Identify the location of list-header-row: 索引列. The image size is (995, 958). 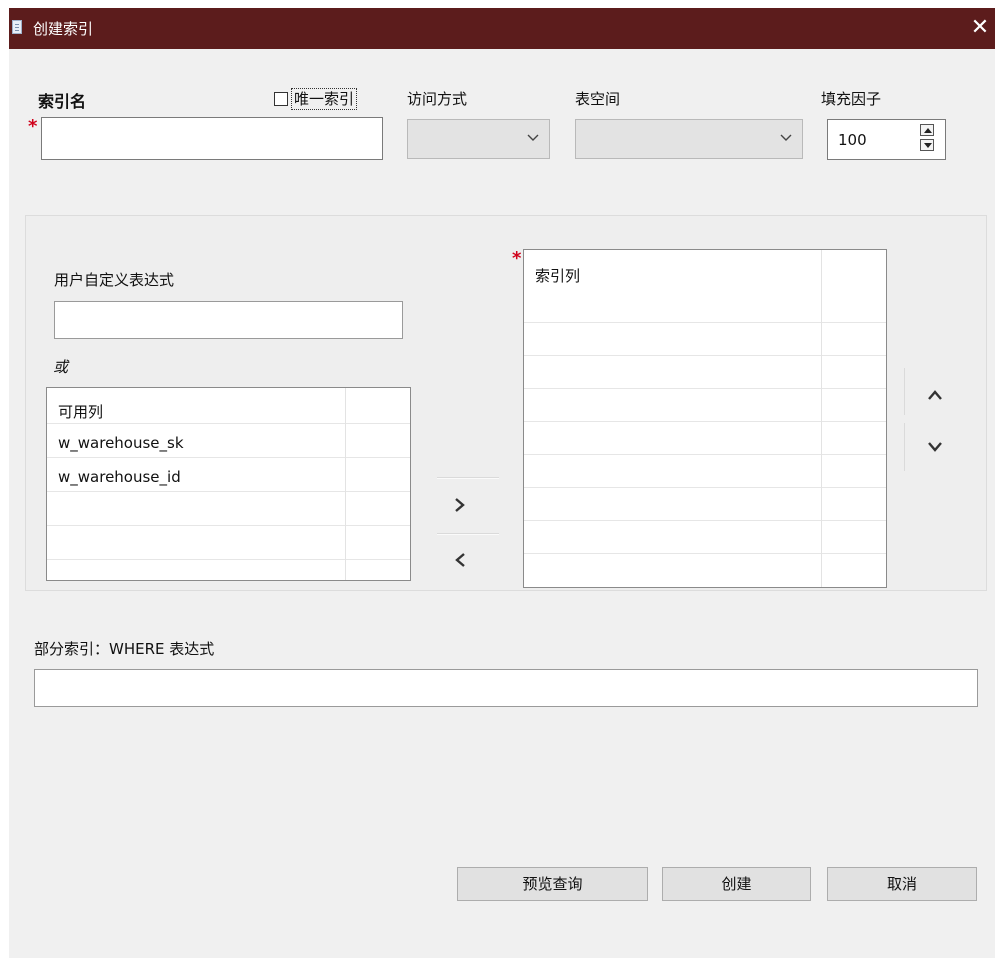
(705, 286).